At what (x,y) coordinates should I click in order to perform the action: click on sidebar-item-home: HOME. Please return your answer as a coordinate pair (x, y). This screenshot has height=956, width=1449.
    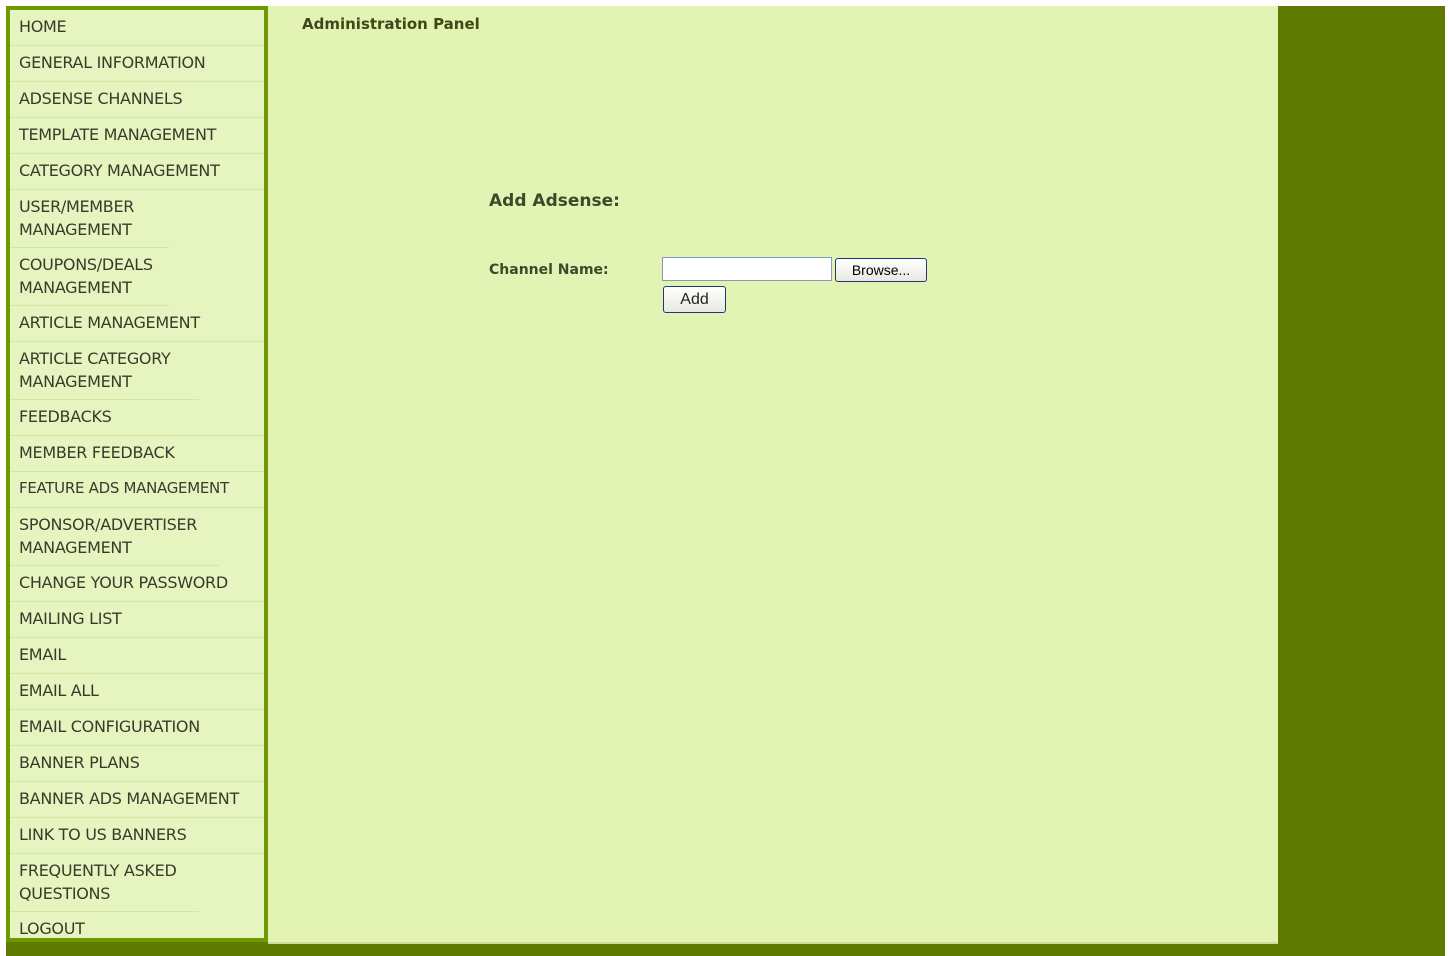
    Looking at the image, I should click on (137, 28).